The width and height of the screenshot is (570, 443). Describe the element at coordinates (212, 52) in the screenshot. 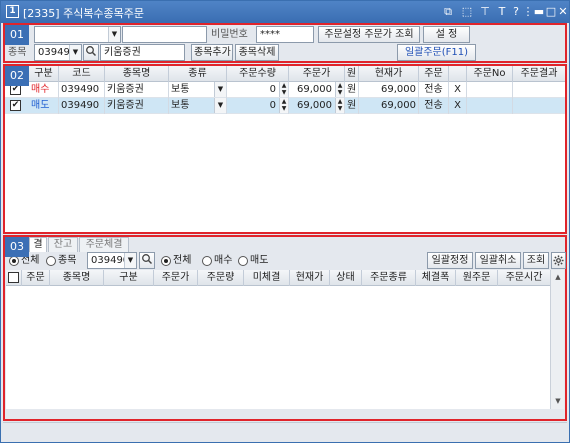

I see `add-stock-button: 종목추가` at that location.